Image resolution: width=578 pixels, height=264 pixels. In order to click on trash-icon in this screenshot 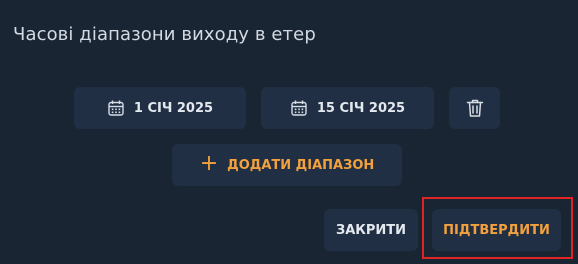, I will do `click(475, 108)`.